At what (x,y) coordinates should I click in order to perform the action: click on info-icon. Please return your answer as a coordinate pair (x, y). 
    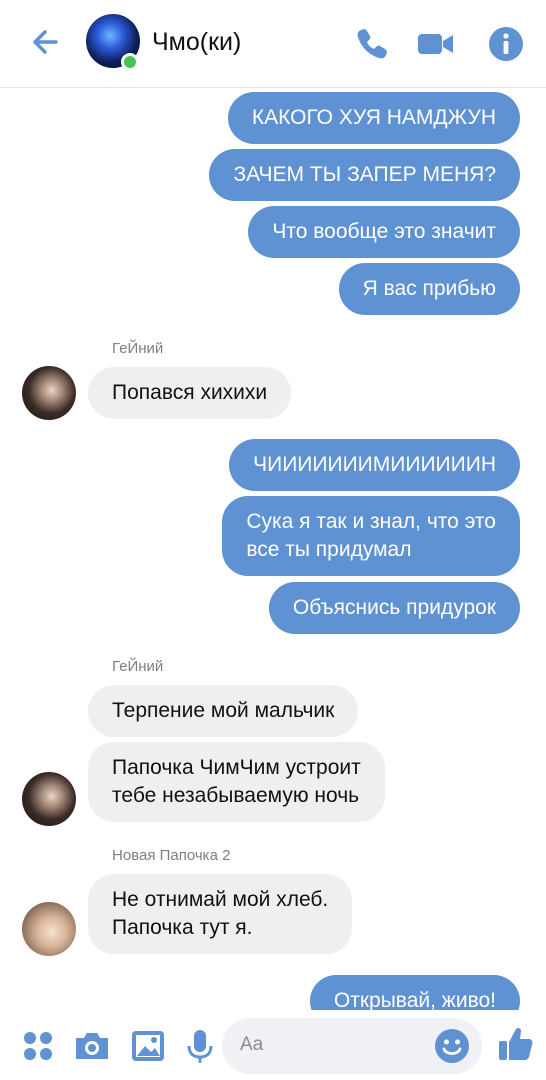
    Looking at the image, I should click on (506, 44).